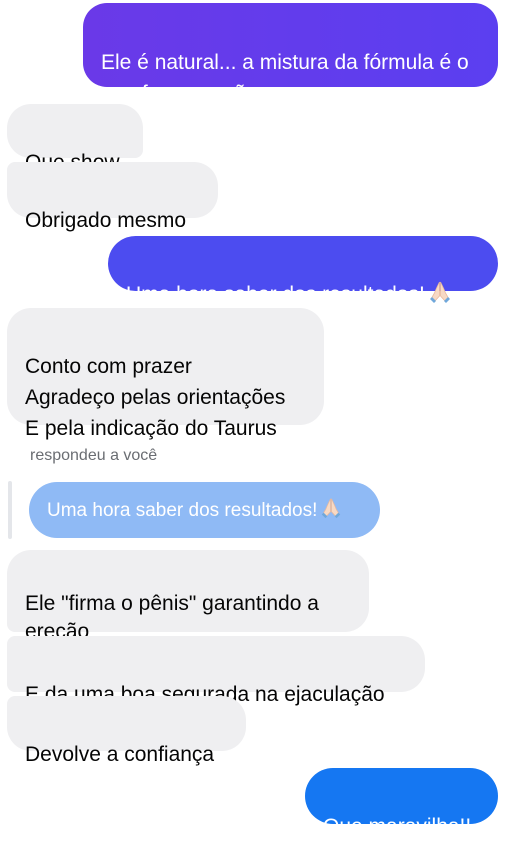 The image size is (509, 842). Describe the element at coordinates (188, 596) in the screenshot. I see `incoming-message: Ele "firma o pênis" garantindo a ereção` at that location.